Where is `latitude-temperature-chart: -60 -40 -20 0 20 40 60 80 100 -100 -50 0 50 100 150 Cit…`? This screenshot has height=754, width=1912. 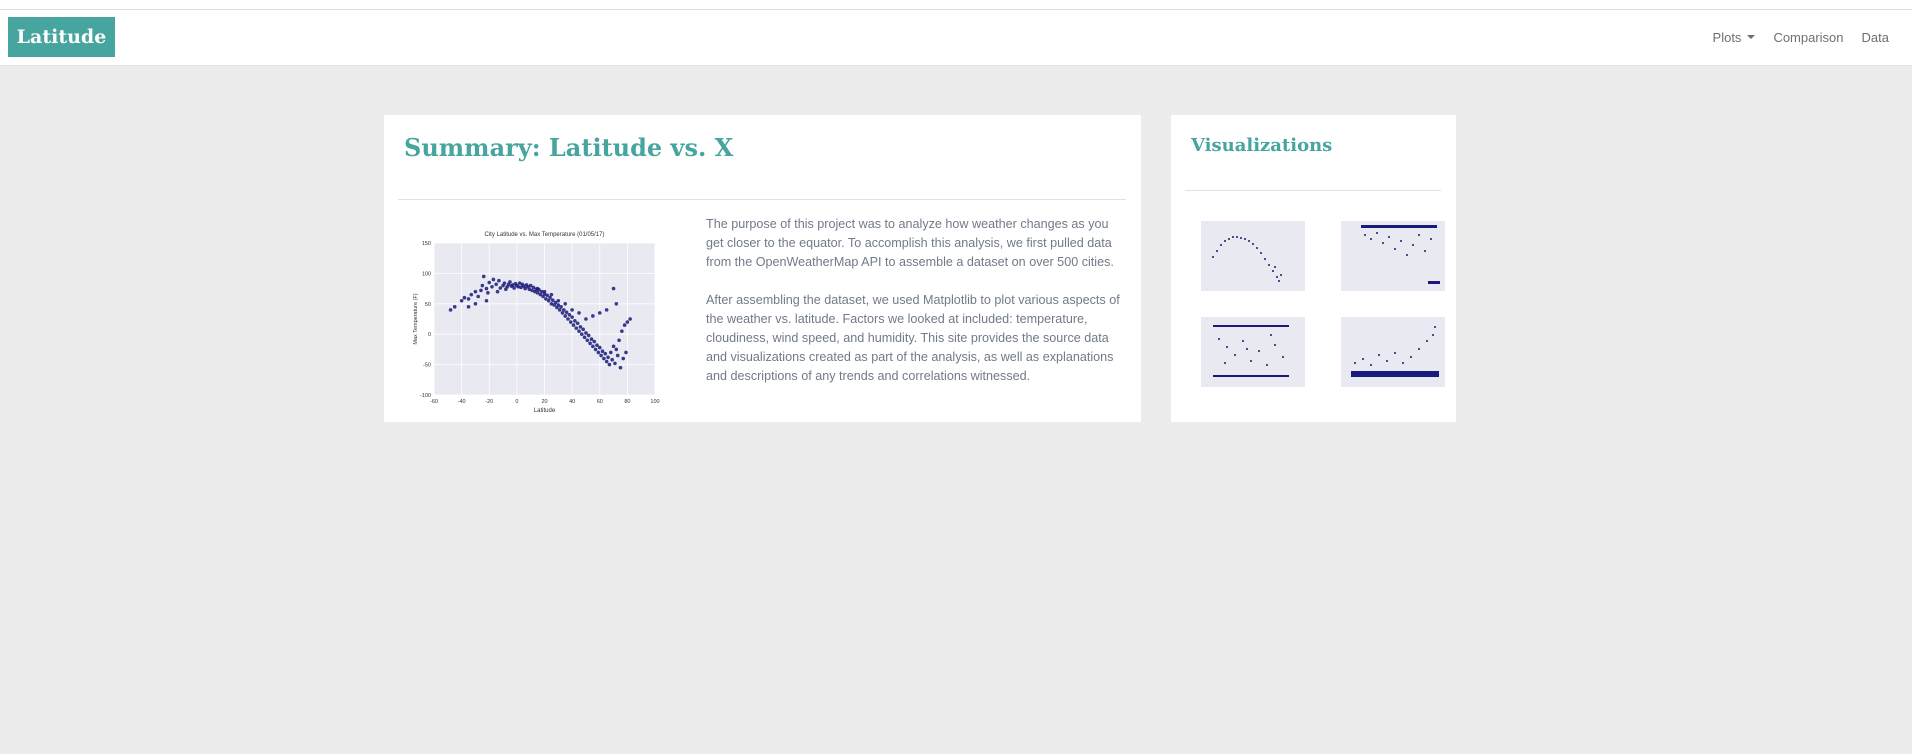
latitude-temperature-chart: -60 -40 -20 0 20 40 60 80 100 -100 -50 0 50 100 150 Cit… is located at coordinates (537, 321).